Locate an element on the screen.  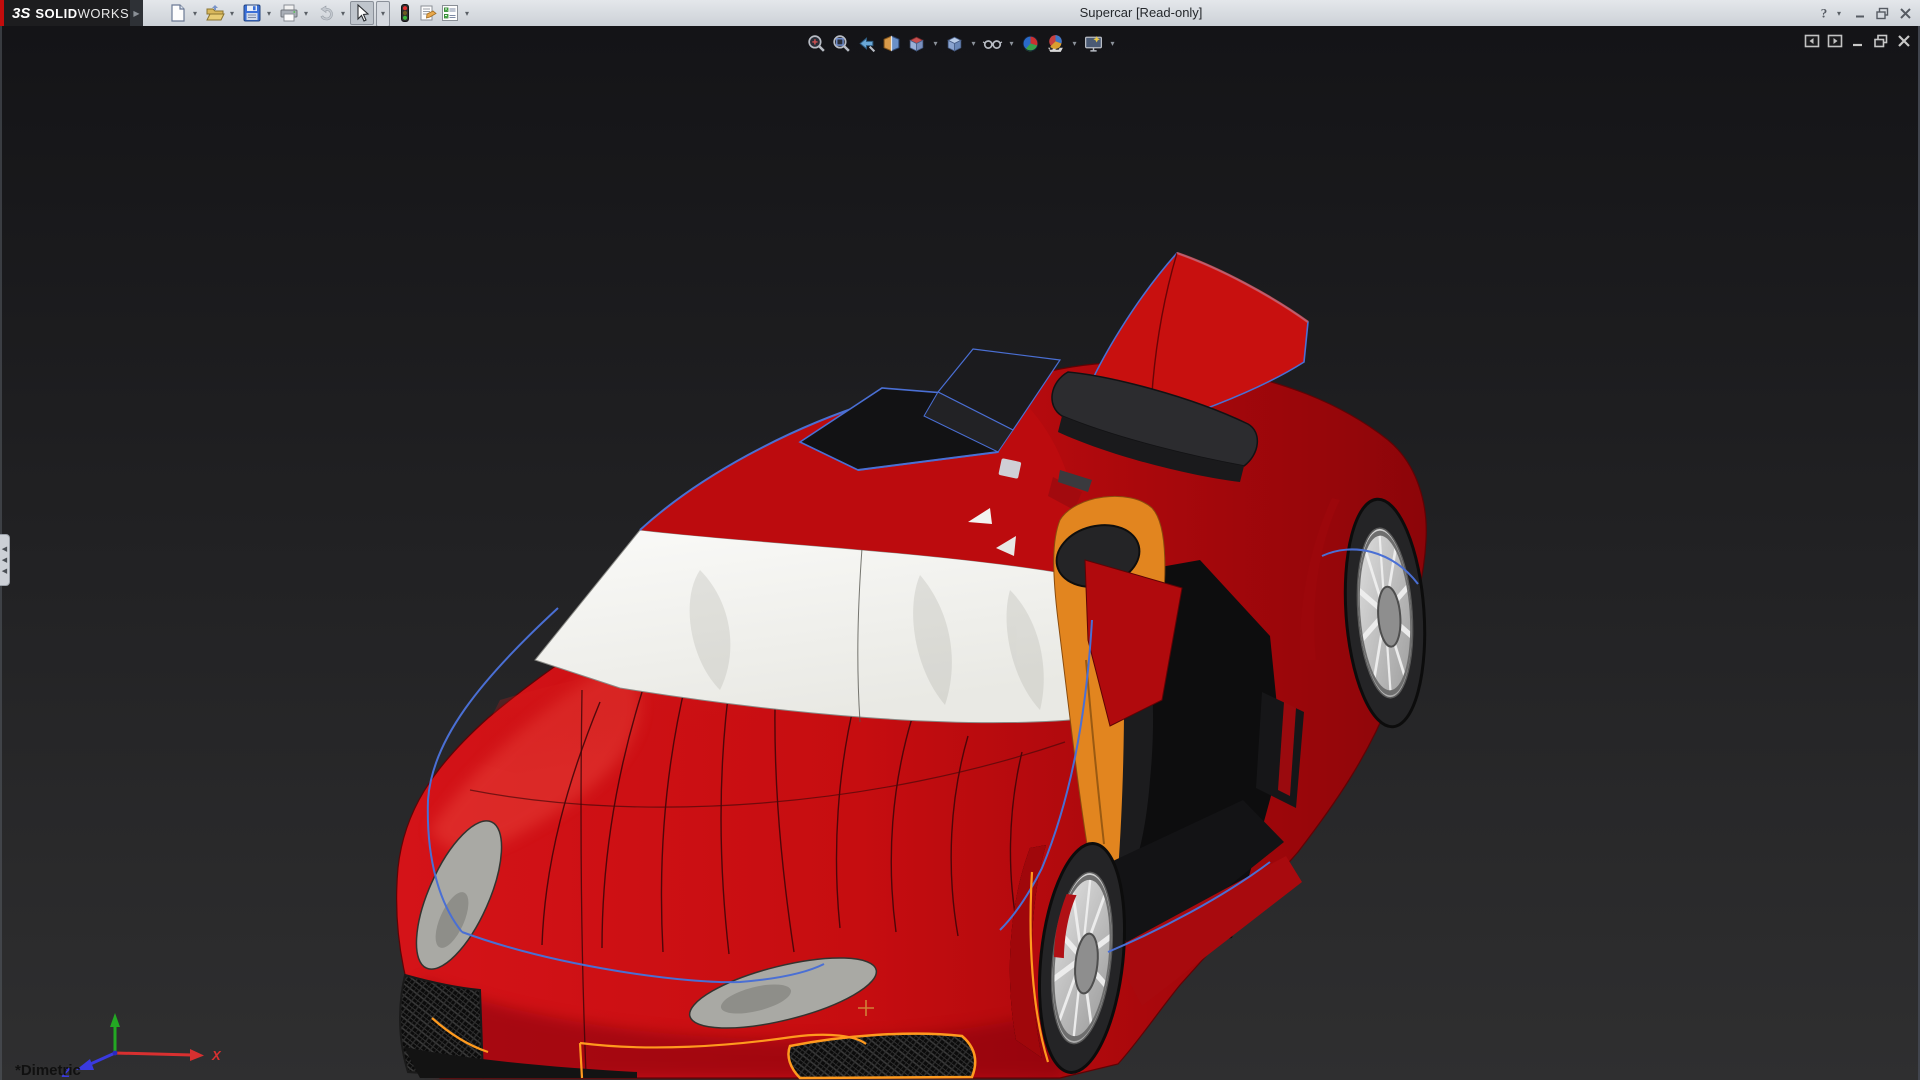
close-button is located at coordinates (1905, 13).